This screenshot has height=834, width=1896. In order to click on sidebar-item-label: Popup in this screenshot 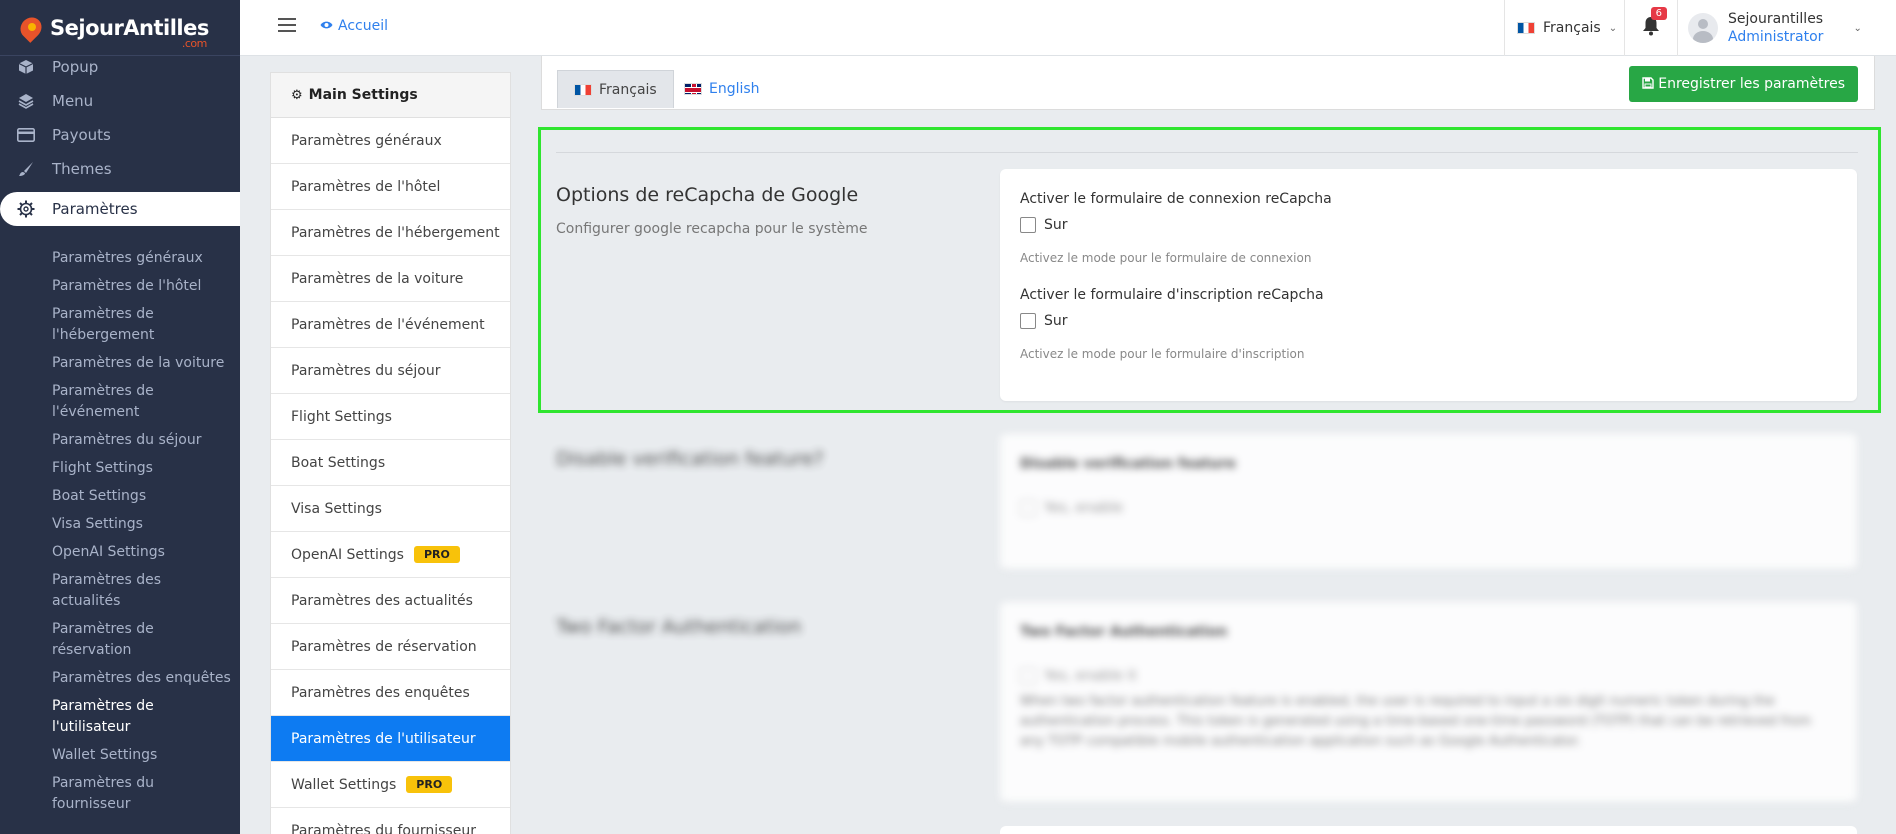, I will do `click(75, 67)`.